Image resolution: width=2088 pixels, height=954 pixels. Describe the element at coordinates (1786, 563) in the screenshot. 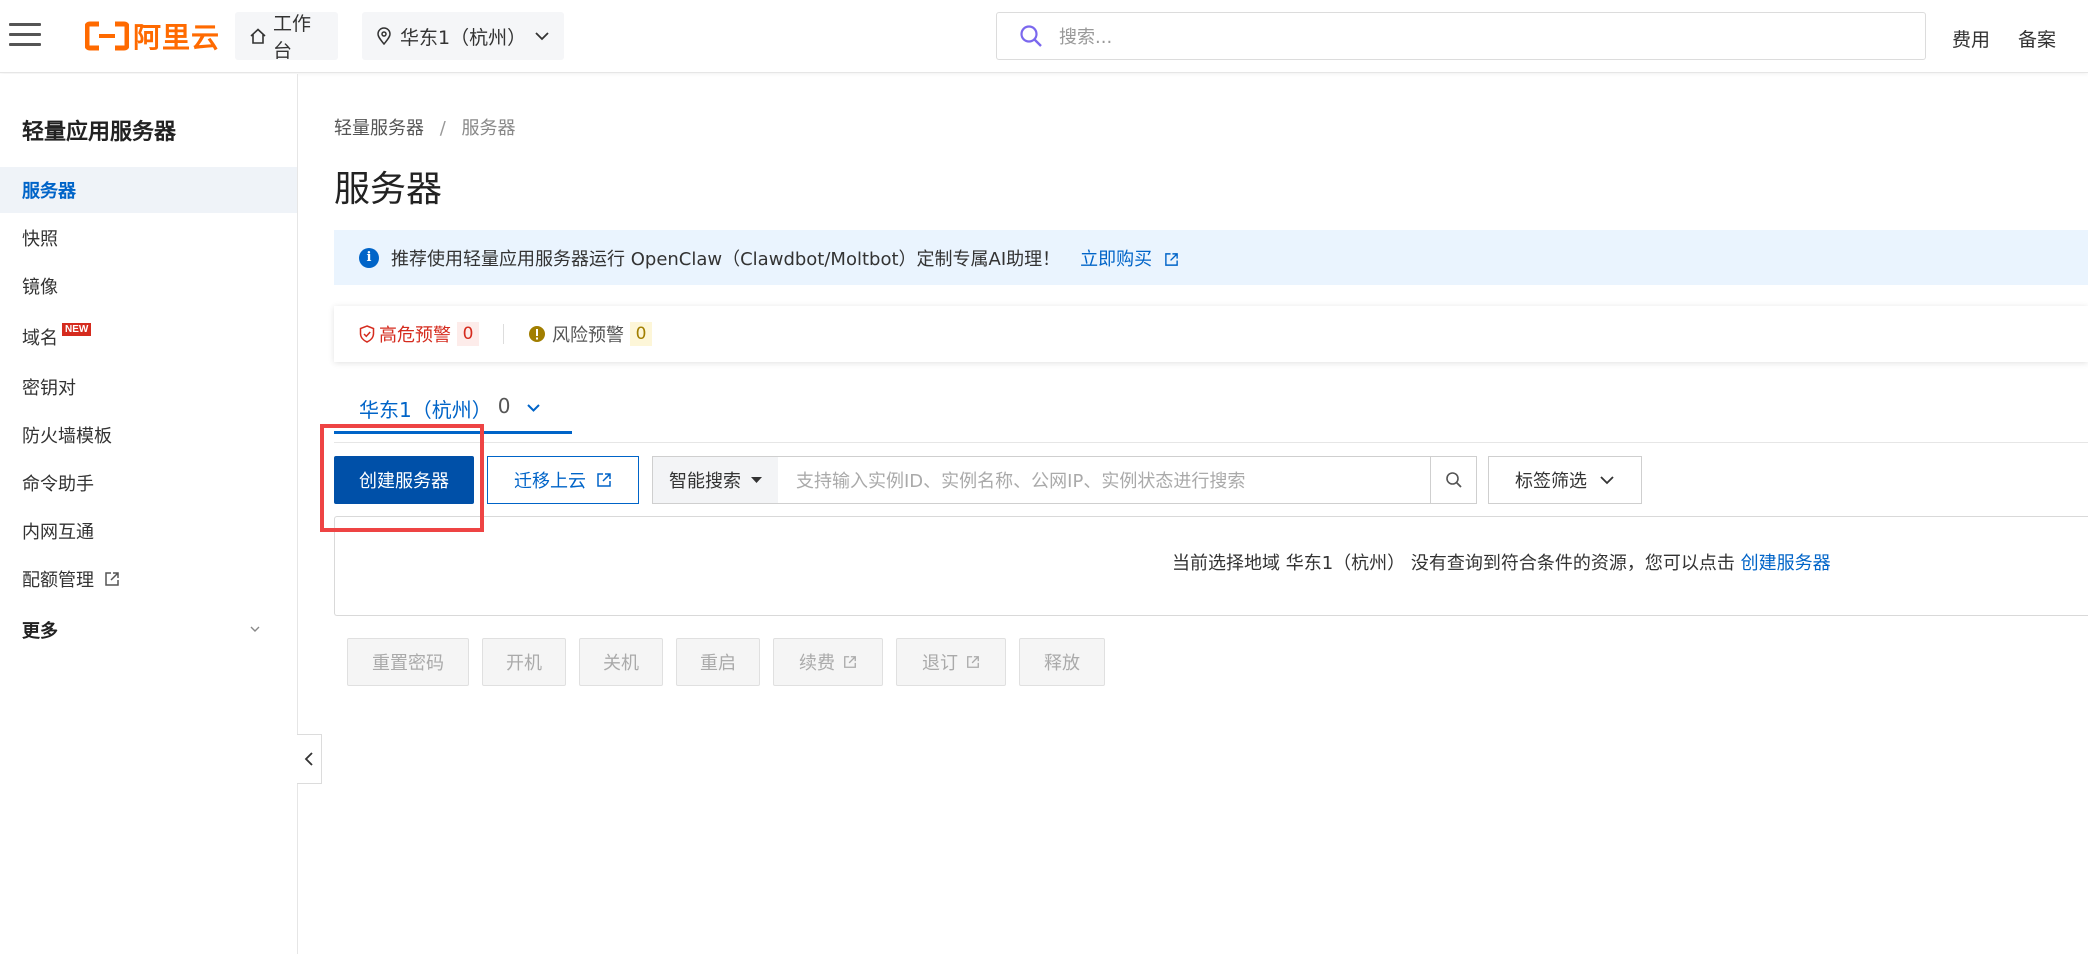

I see `create-server-link: 创建服务器` at that location.